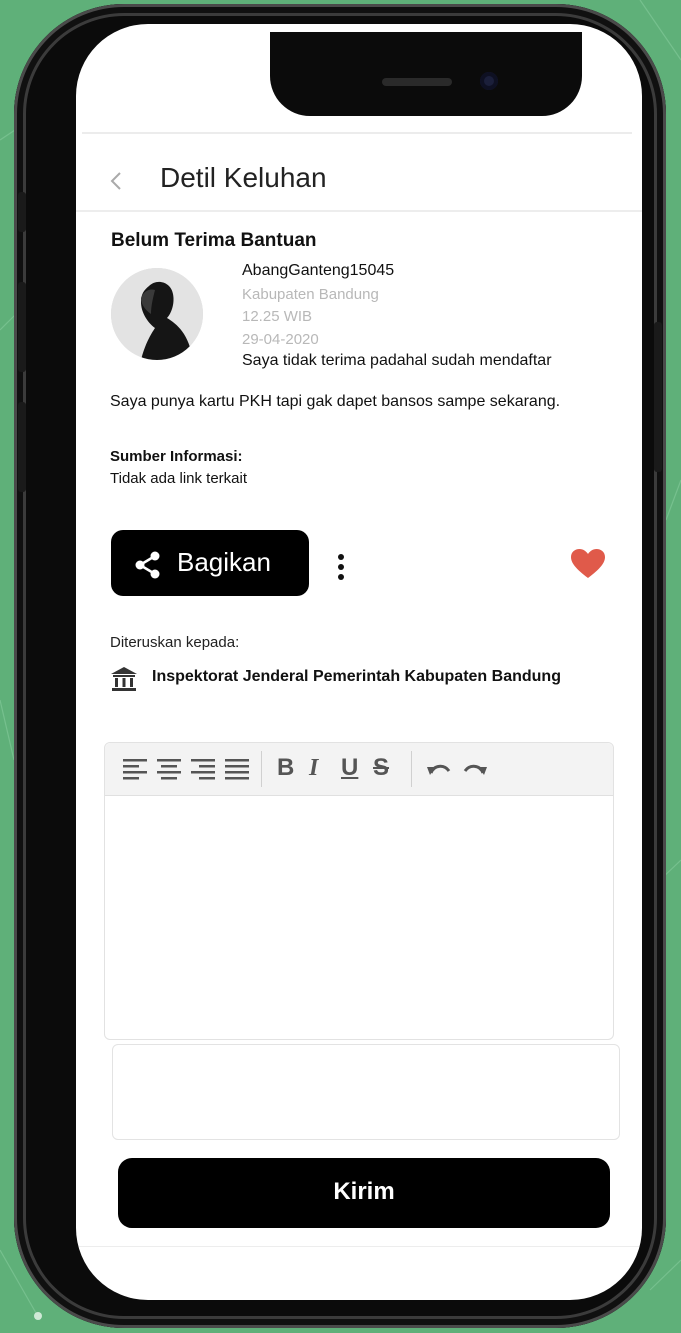 The height and width of the screenshot is (1333, 681). I want to click on header-divider, so click(359, 211).